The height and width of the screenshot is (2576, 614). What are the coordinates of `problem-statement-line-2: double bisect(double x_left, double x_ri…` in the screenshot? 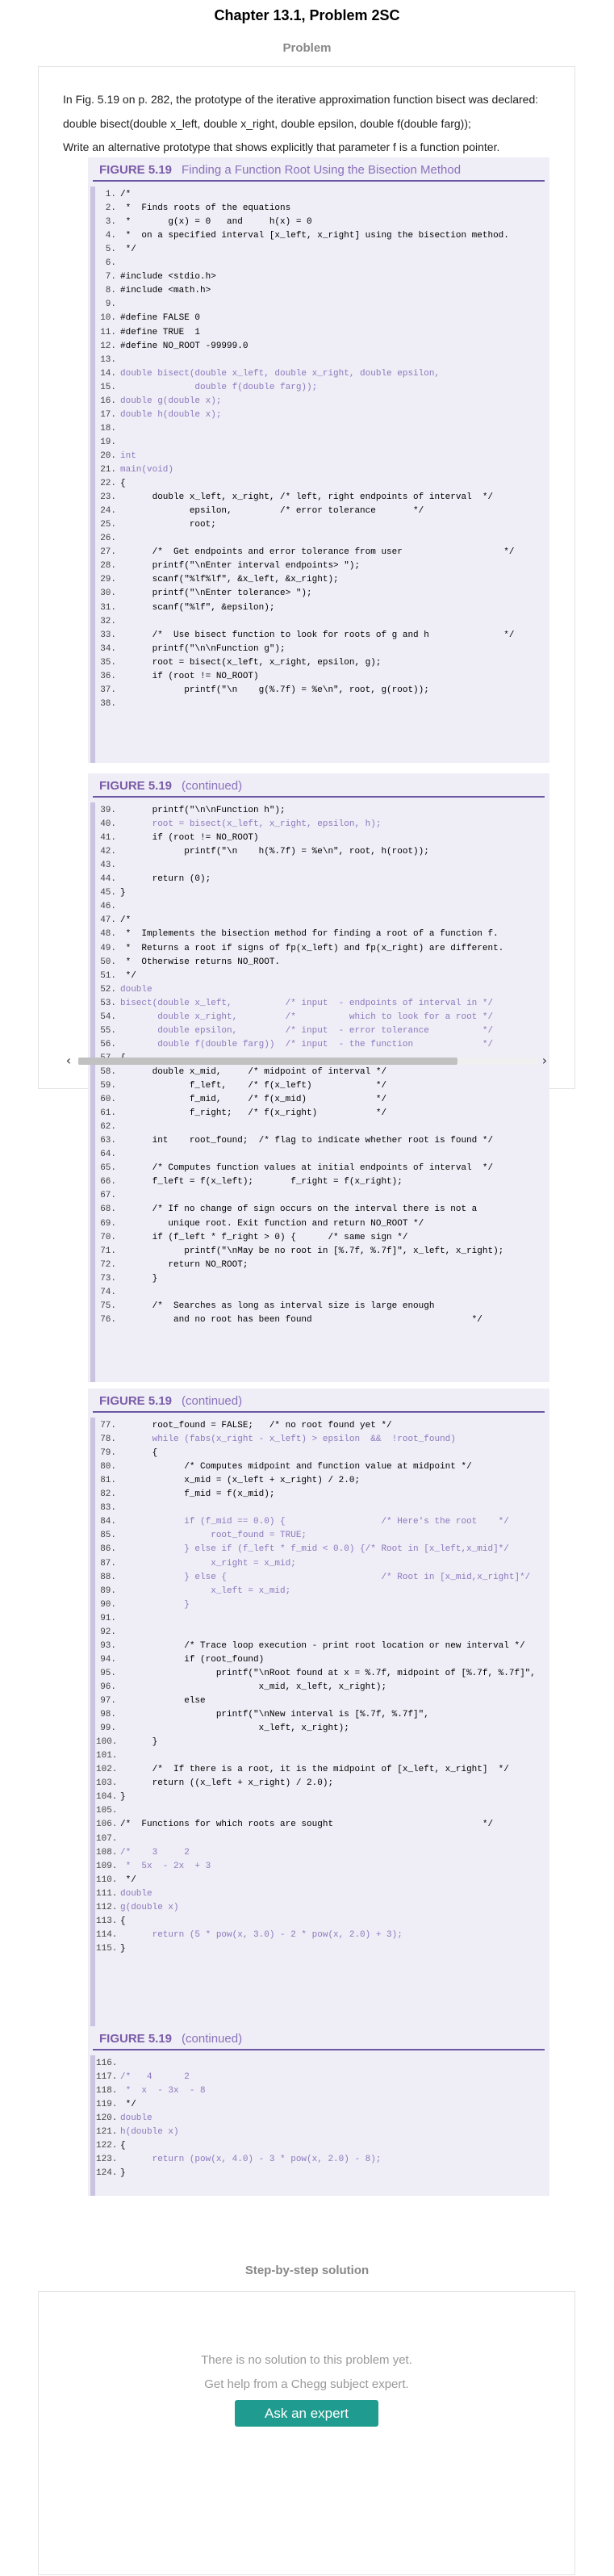 It's located at (267, 123).